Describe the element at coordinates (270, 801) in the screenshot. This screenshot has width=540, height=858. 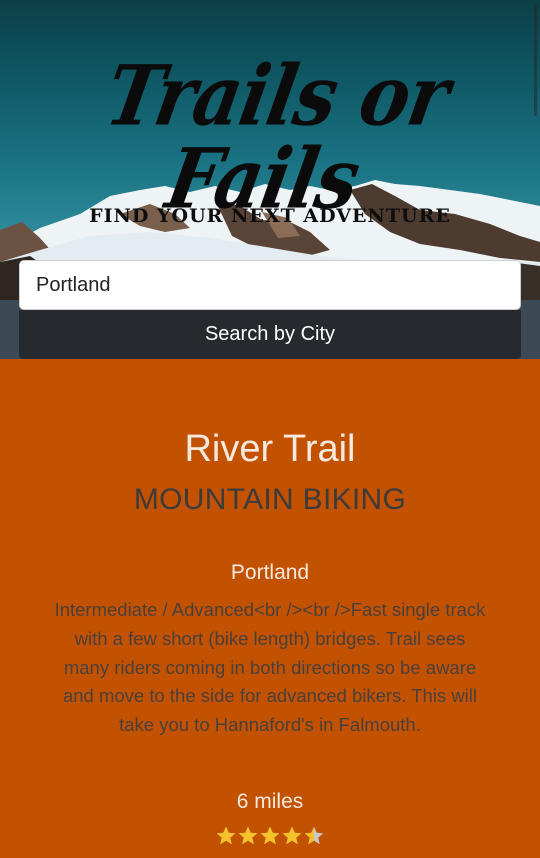
I see `trail-distance: 6 miles` at that location.